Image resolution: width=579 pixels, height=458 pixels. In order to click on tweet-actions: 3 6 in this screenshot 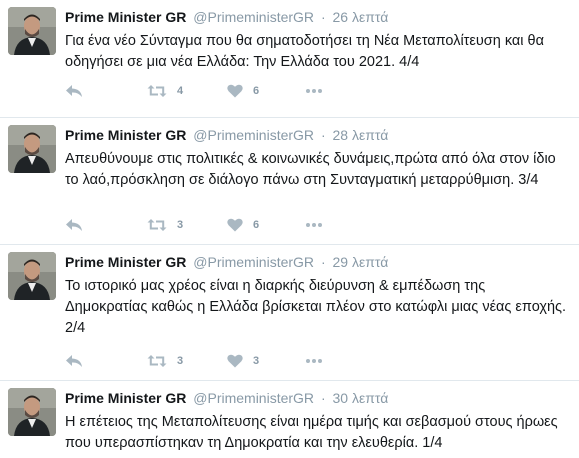, I will do `click(215, 225)`.